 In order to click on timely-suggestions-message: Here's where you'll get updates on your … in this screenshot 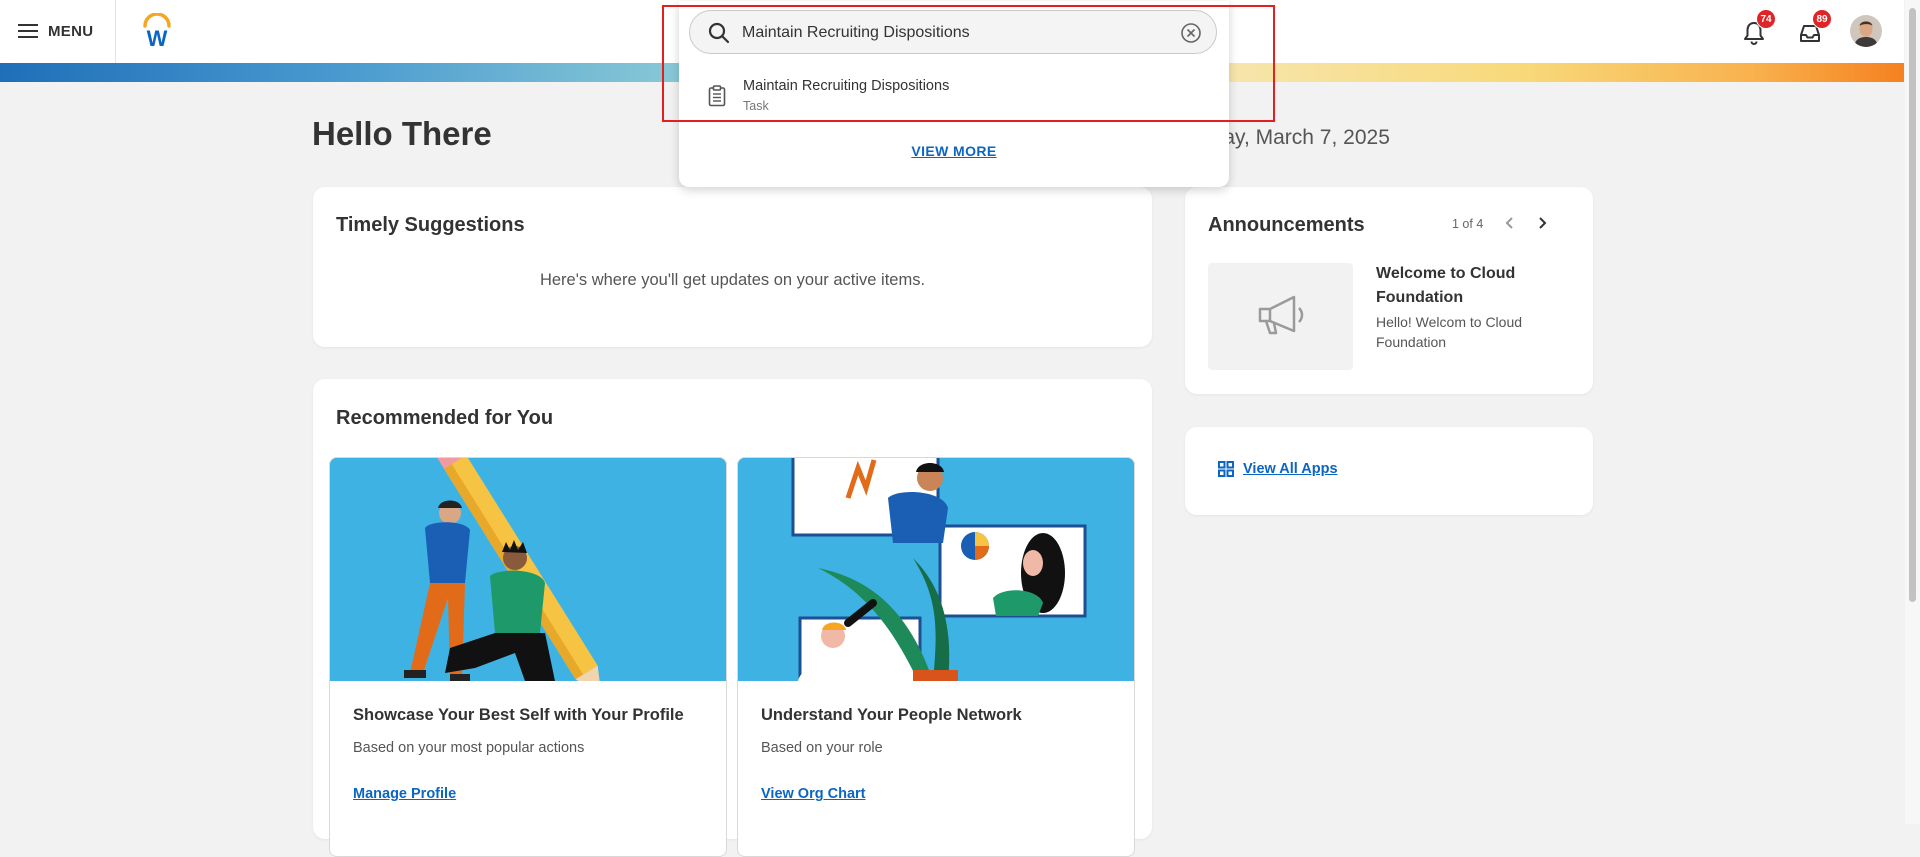, I will do `click(732, 280)`.